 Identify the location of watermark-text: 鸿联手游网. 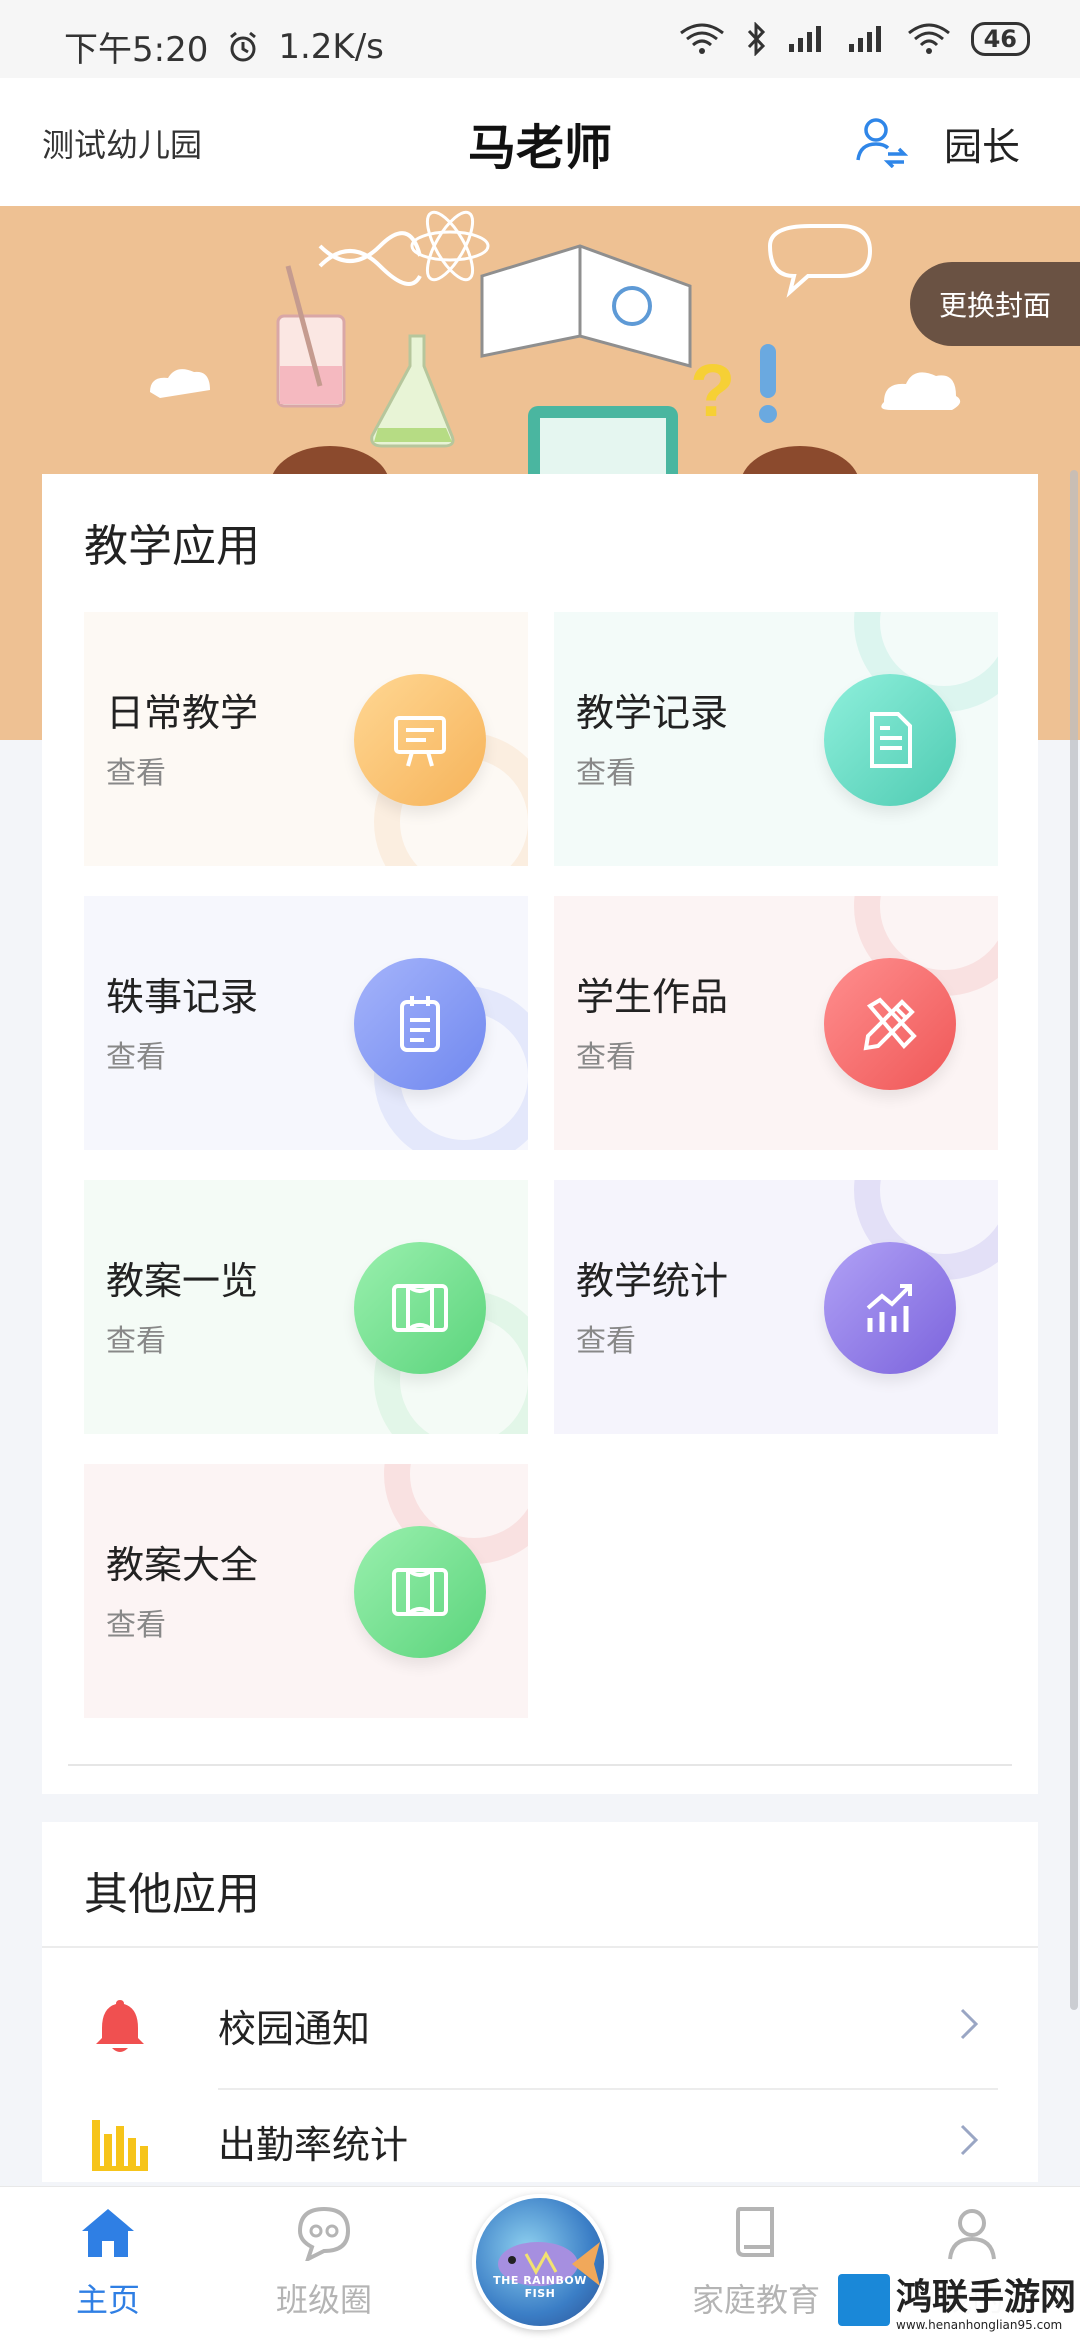
(986, 2297).